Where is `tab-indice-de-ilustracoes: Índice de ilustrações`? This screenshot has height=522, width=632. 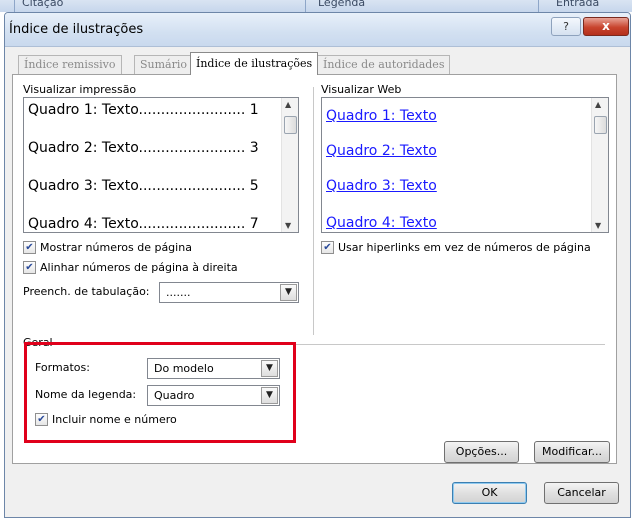 tab-indice-de-ilustracoes: Índice de ilustrações is located at coordinates (254, 63).